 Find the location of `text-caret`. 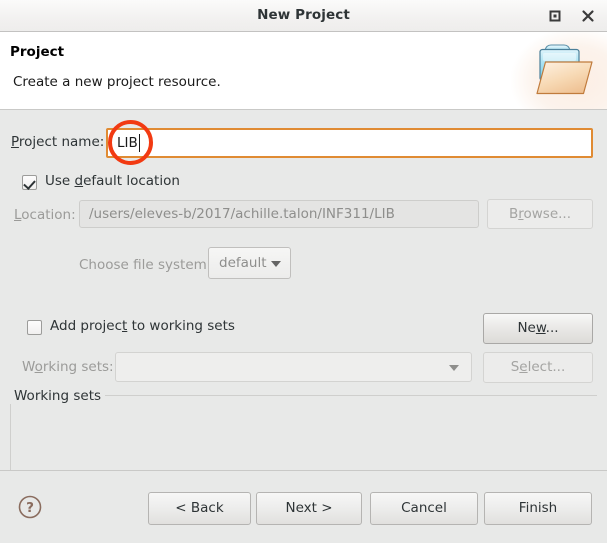

text-caret is located at coordinates (139, 143).